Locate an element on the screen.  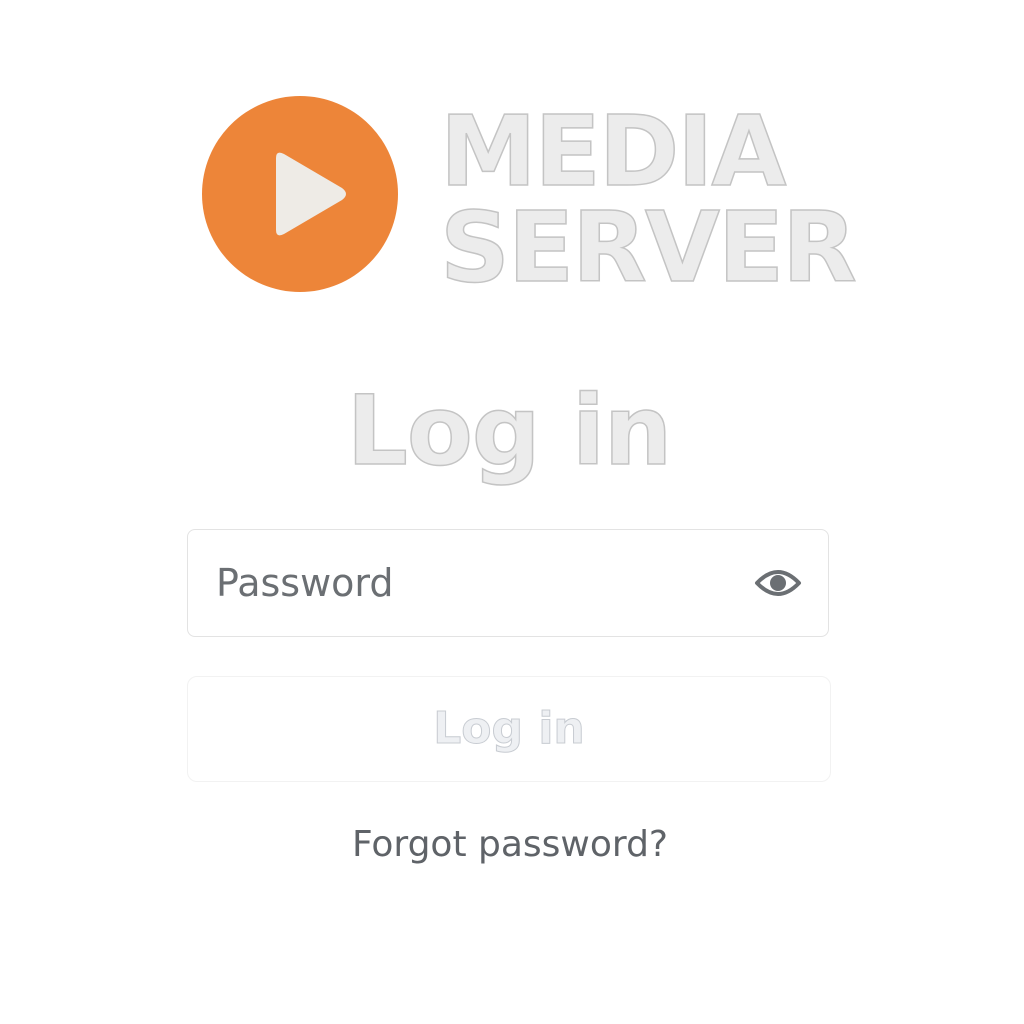
forgot-password-link: Forgot password? is located at coordinates (510, 845).